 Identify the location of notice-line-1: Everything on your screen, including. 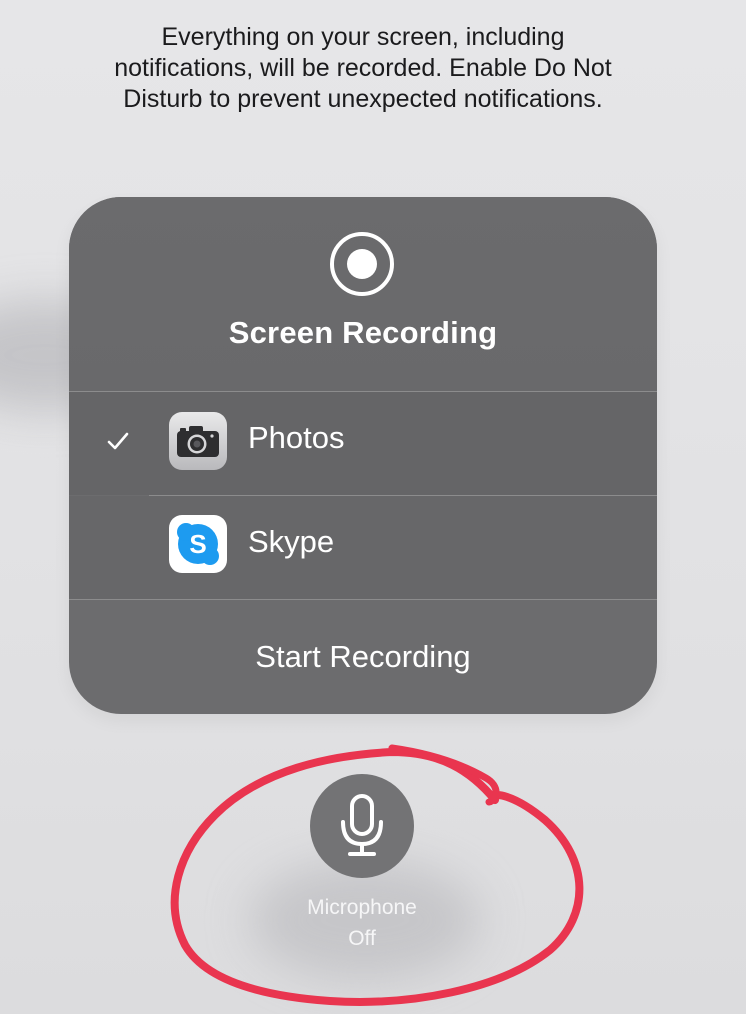
(363, 37).